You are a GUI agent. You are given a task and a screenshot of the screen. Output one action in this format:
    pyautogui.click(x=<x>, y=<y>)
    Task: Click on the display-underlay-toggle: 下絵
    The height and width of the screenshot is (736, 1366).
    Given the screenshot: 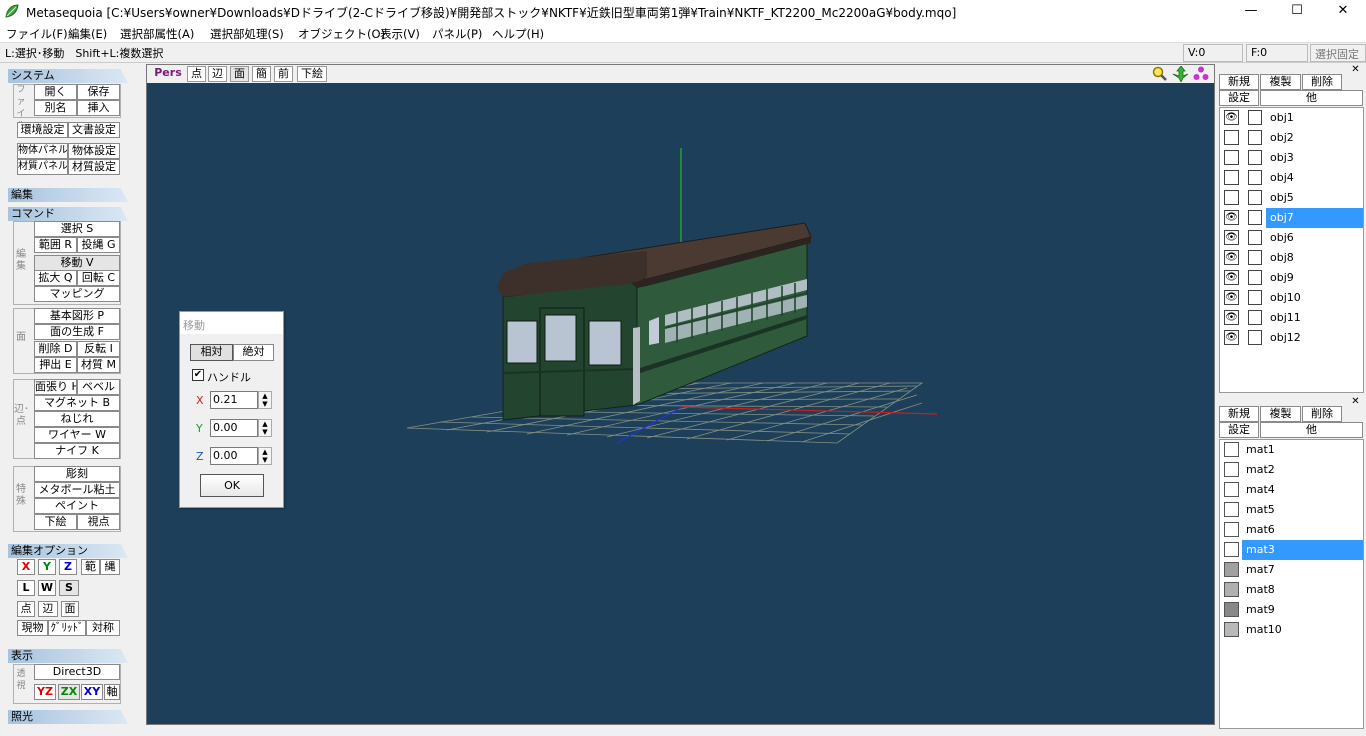 What is the action you would take?
    pyautogui.click(x=312, y=74)
    